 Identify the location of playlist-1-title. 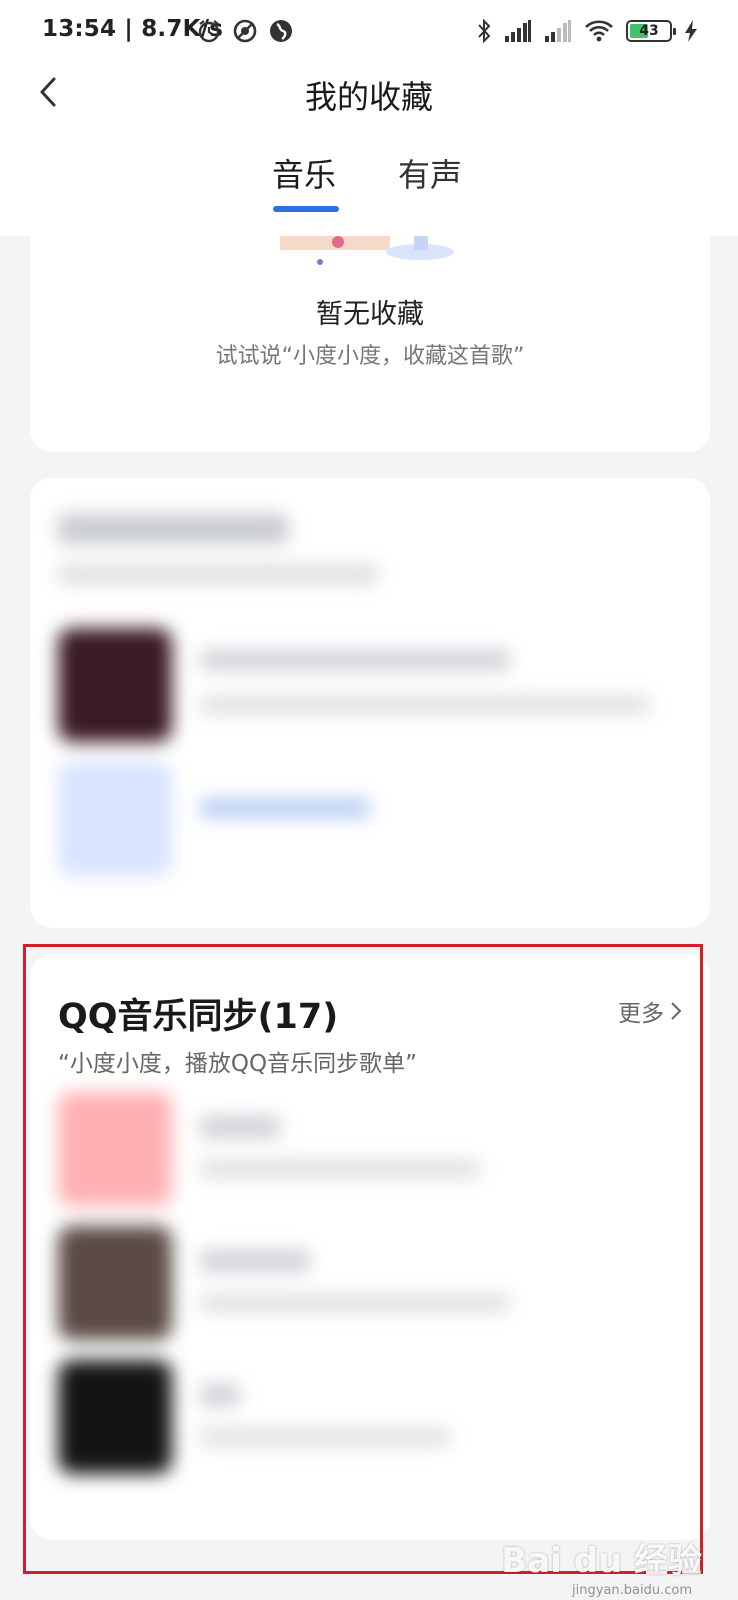
(240, 1127).